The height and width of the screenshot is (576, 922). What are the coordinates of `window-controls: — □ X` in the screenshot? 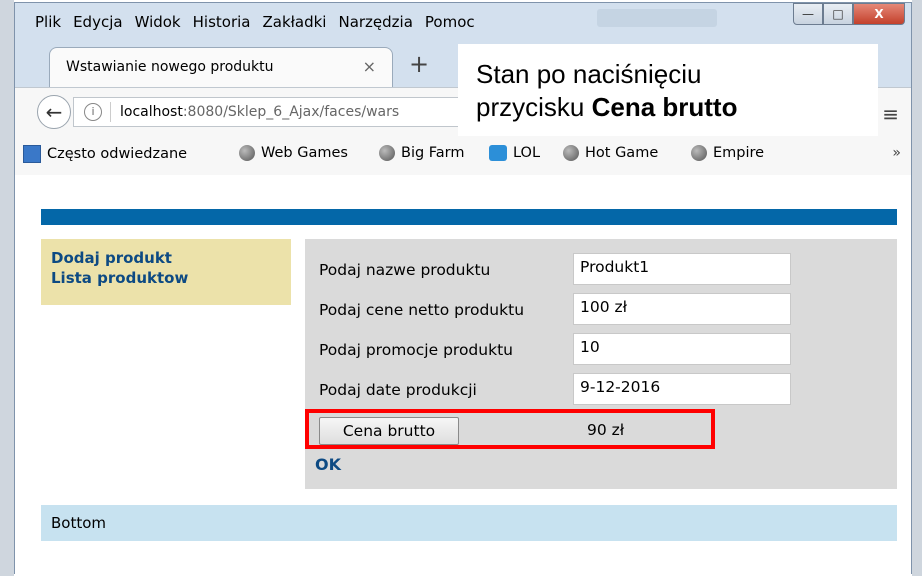 It's located at (849, 14).